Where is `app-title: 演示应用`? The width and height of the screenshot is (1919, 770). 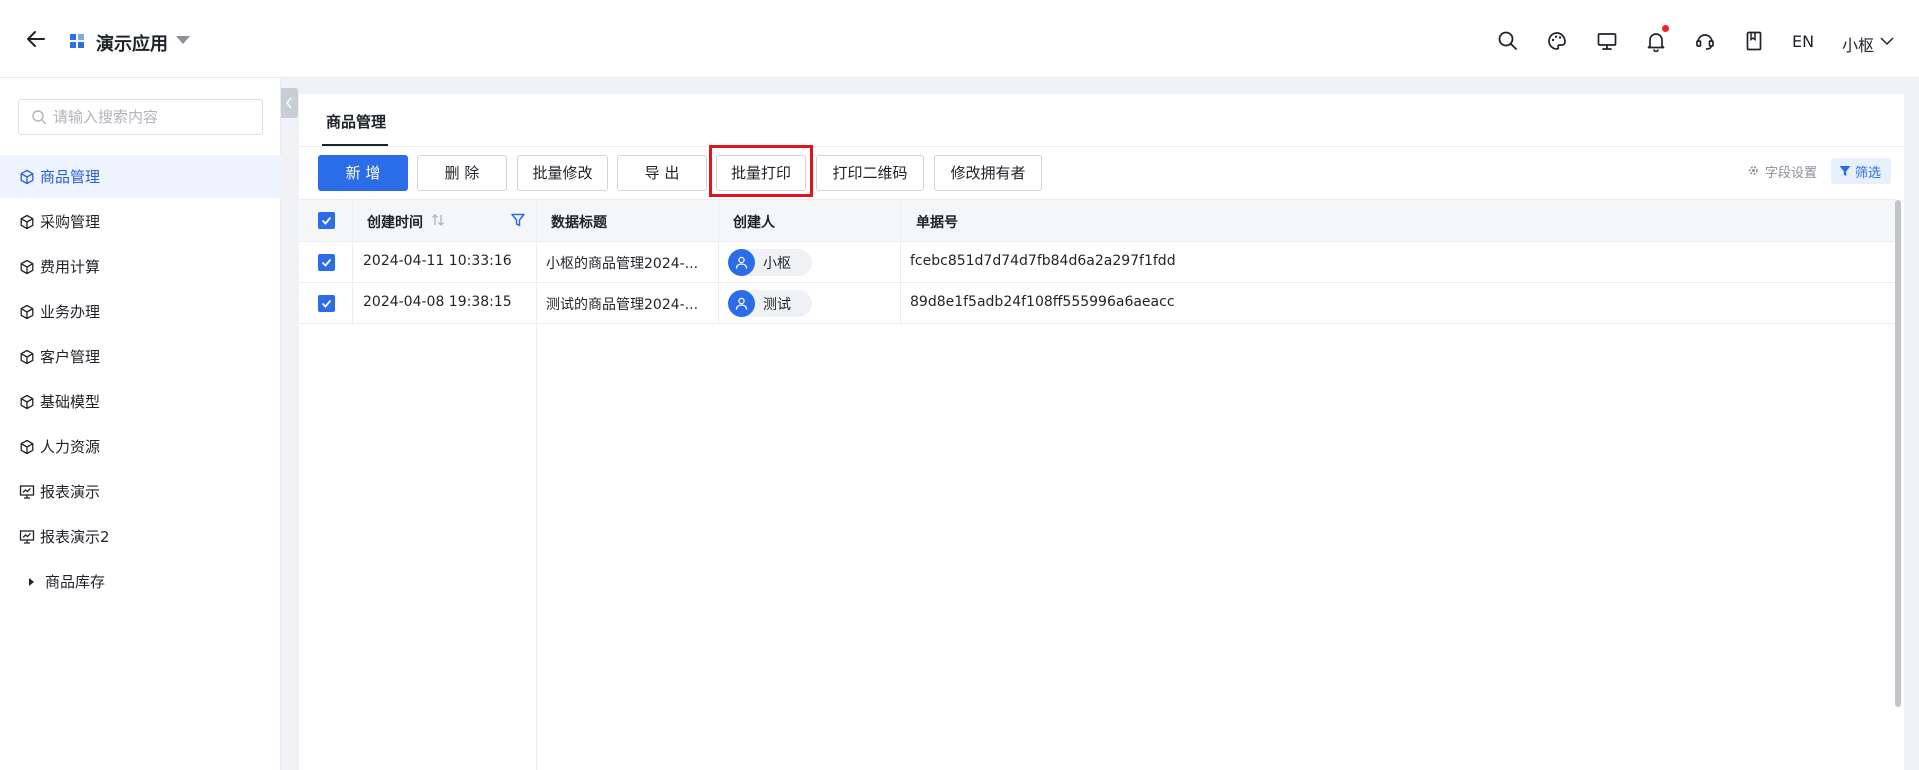
app-title: 演示应用 is located at coordinates (132, 43).